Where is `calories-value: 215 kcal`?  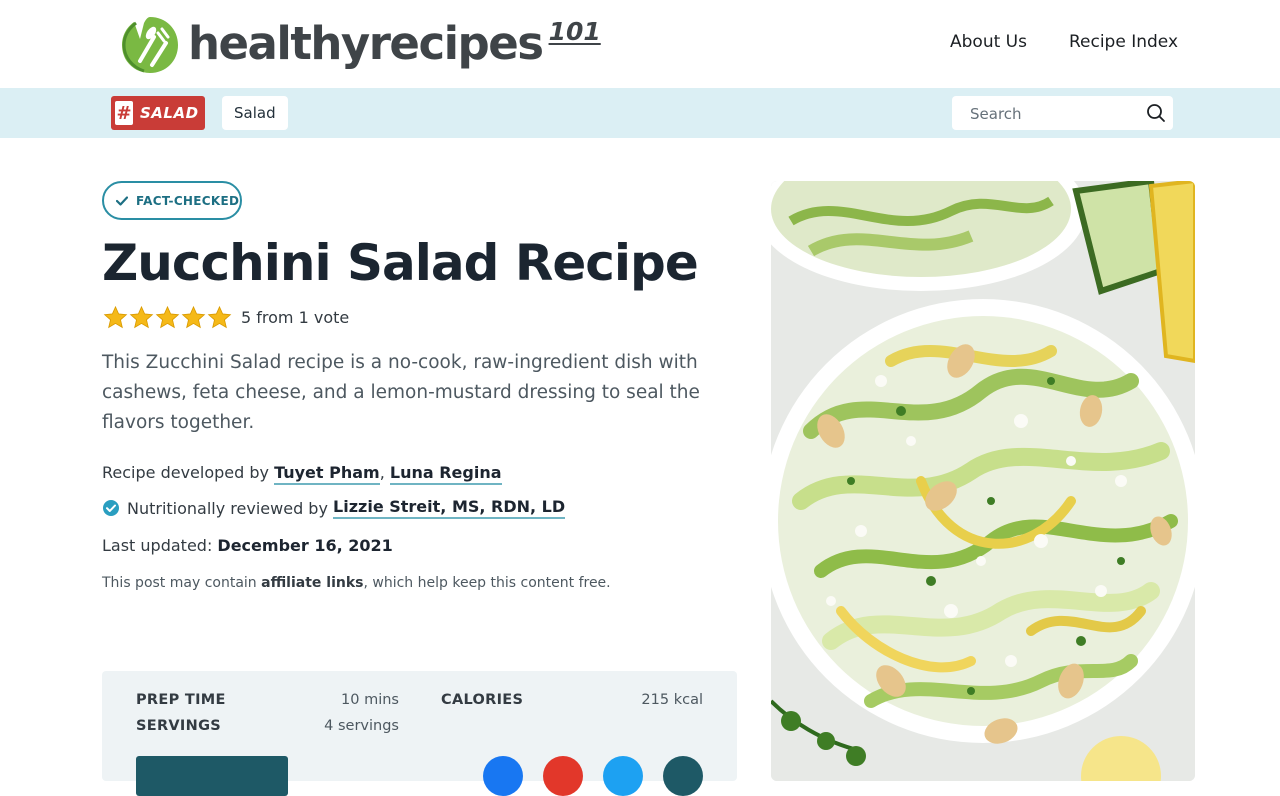 calories-value: 215 kcal is located at coordinates (672, 700).